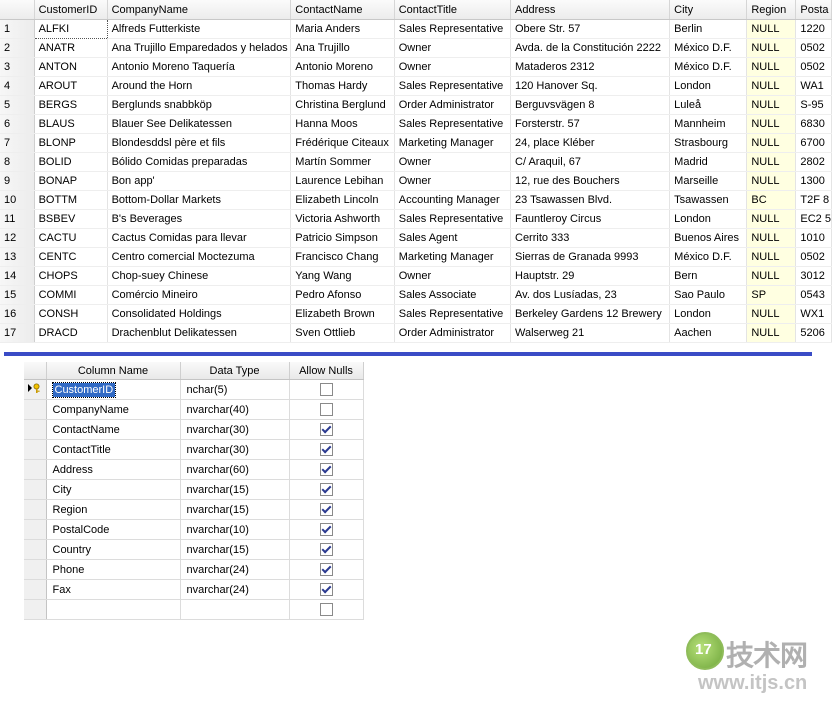 The image size is (832, 706). What do you see at coordinates (590, 105) in the screenshot?
I see `table-cell: Berguvsvägen 8` at bounding box center [590, 105].